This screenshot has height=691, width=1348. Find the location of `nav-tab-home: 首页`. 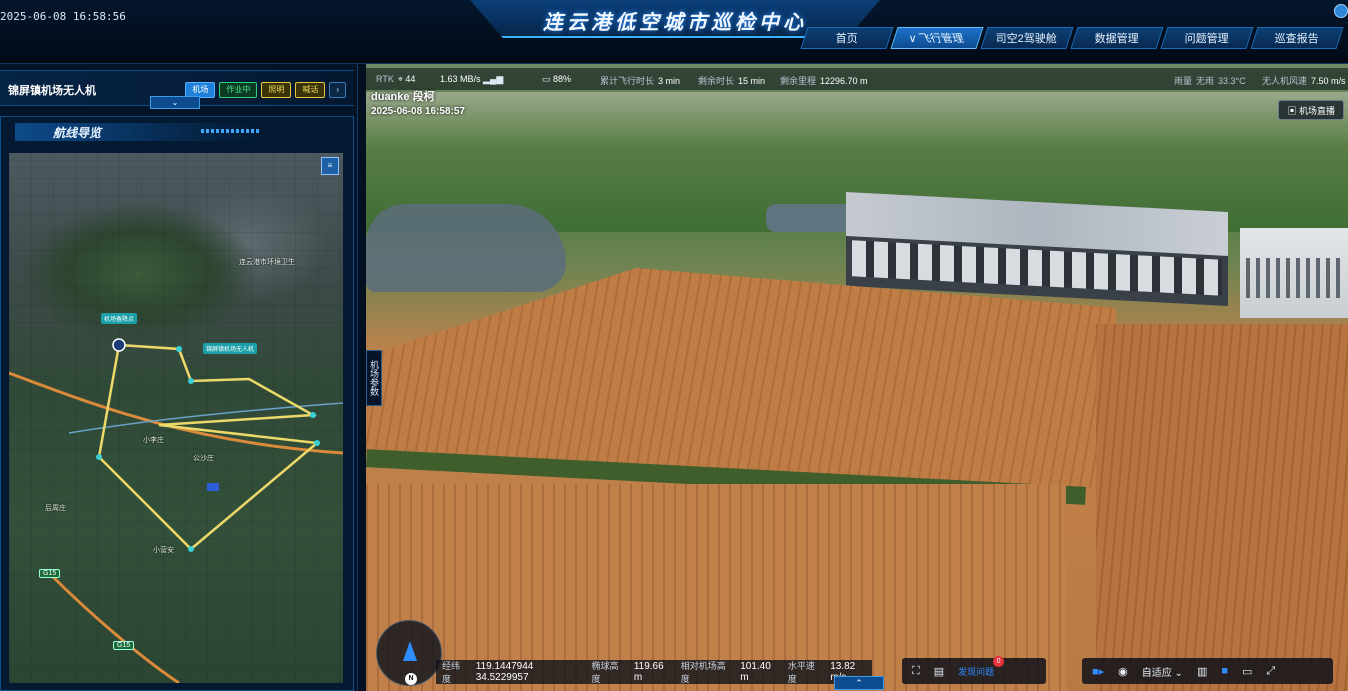

nav-tab-home: 首页 is located at coordinates (847, 38).